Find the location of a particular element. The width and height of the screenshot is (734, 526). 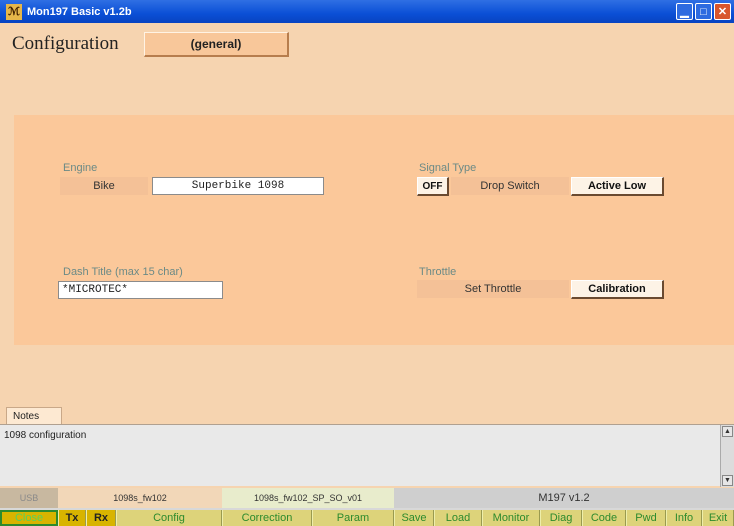

signal-off-button: OFF is located at coordinates (433, 186).